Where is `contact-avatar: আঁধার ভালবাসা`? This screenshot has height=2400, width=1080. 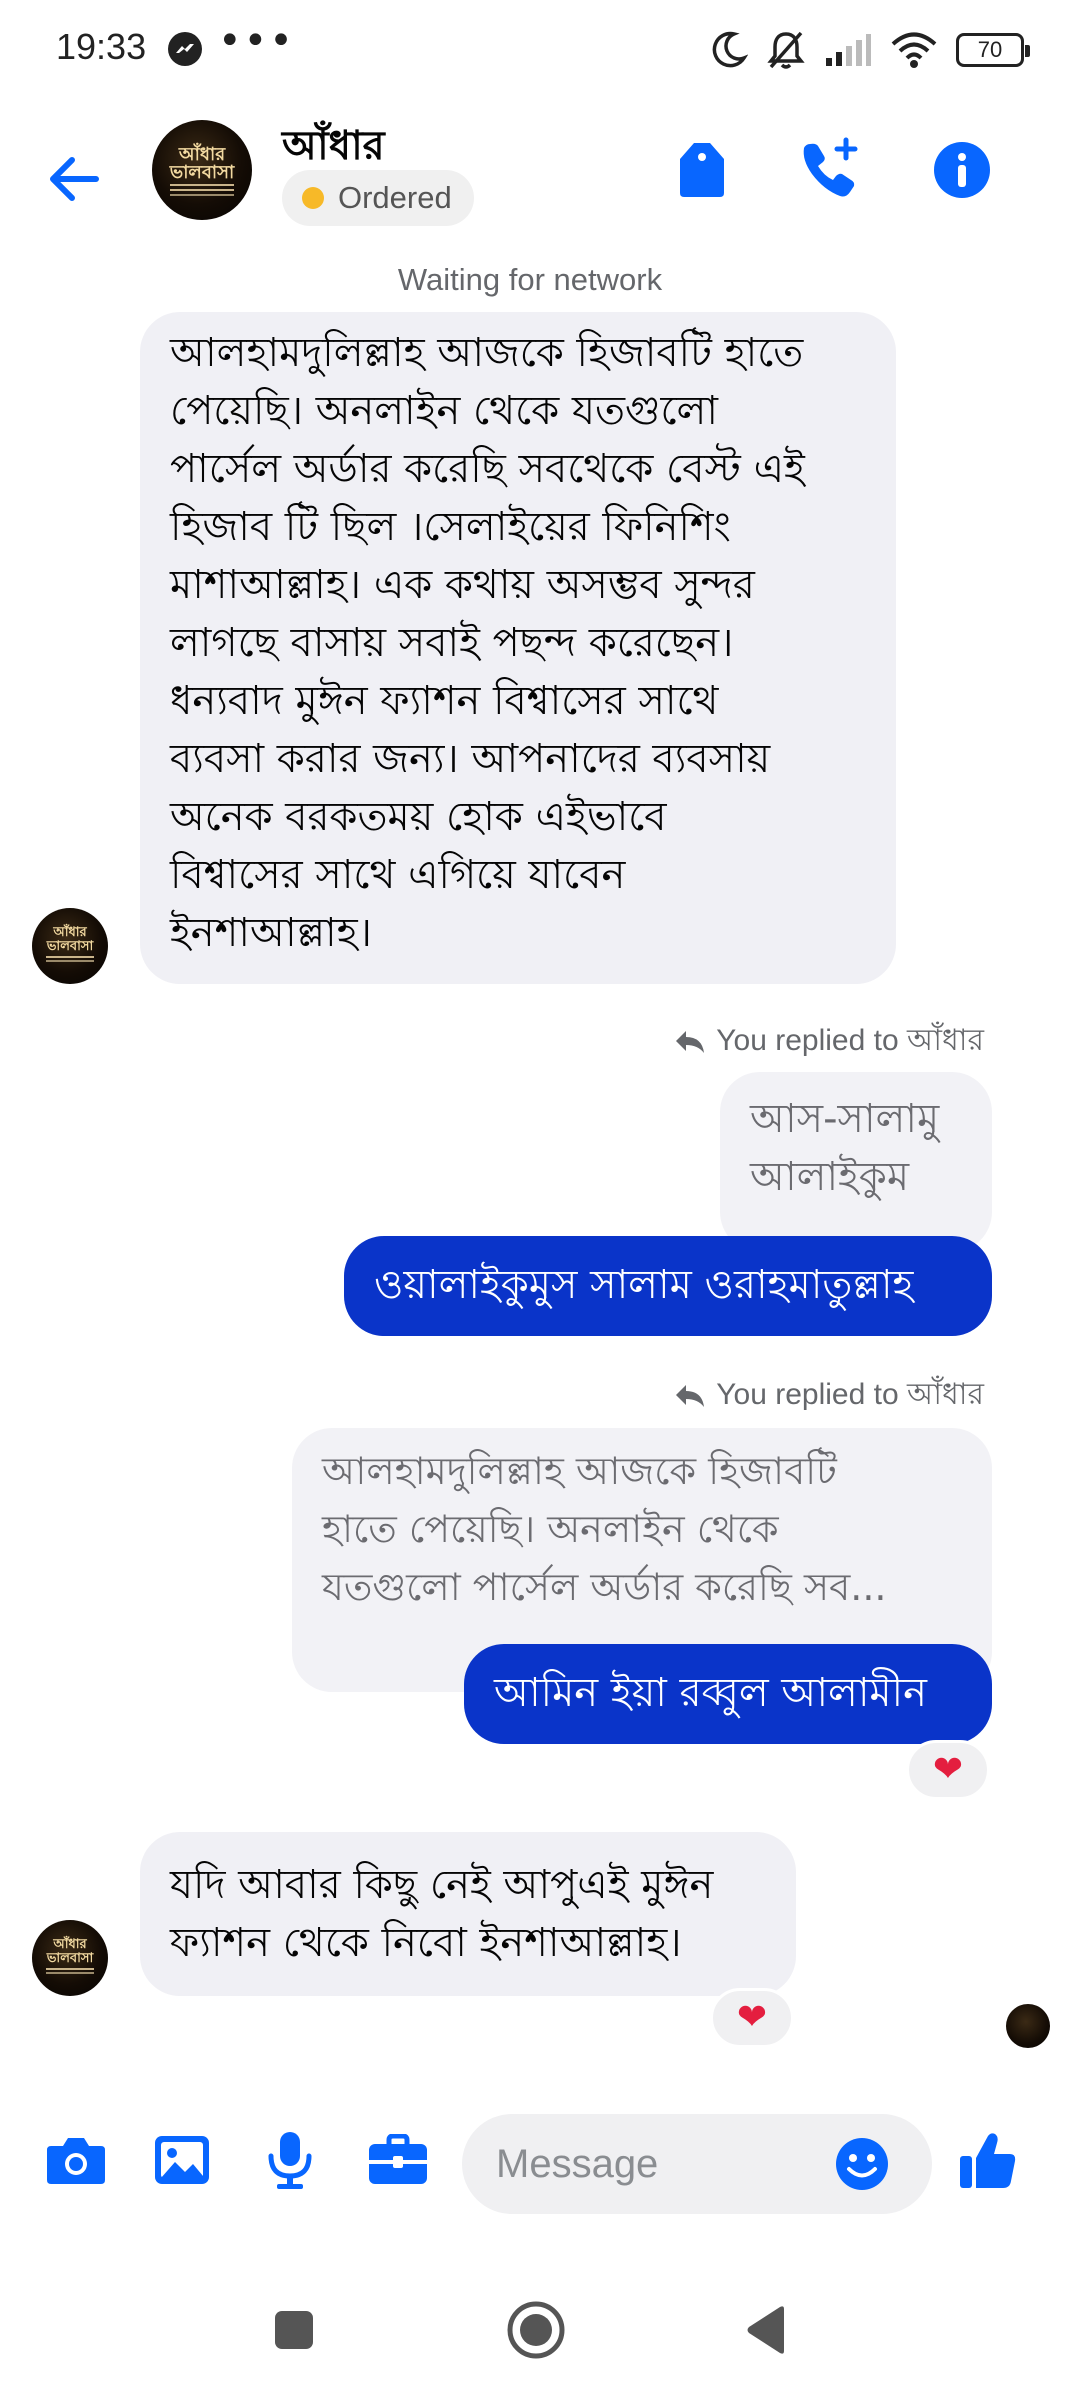
contact-avatar: আঁধার ভালবাসা is located at coordinates (202, 170).